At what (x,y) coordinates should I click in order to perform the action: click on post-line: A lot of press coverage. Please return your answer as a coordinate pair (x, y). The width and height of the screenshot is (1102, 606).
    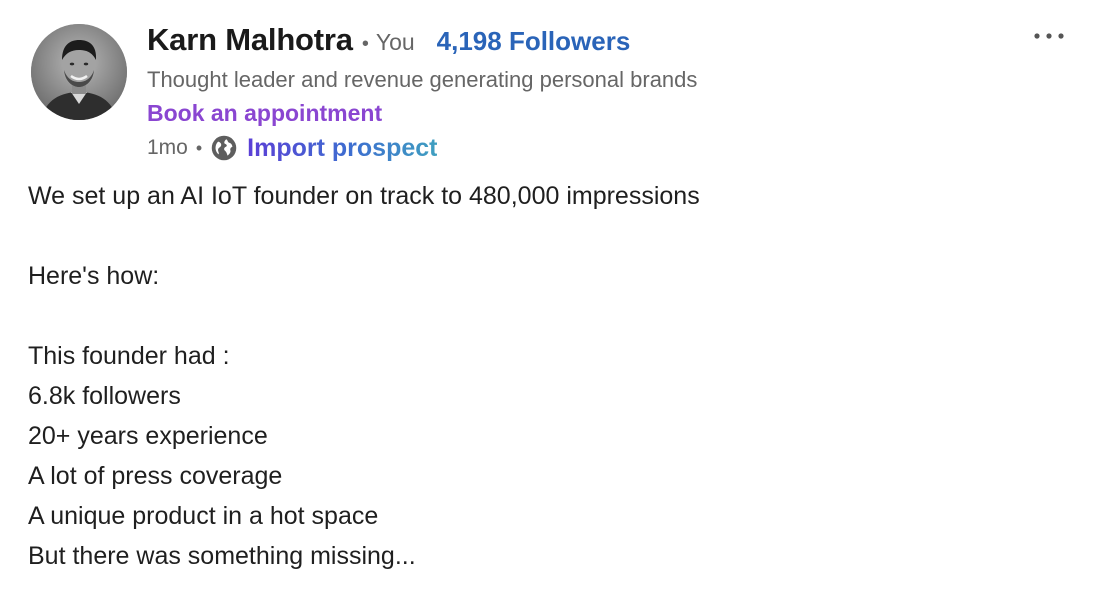
    Looking at the image, I should click on (155, 476).